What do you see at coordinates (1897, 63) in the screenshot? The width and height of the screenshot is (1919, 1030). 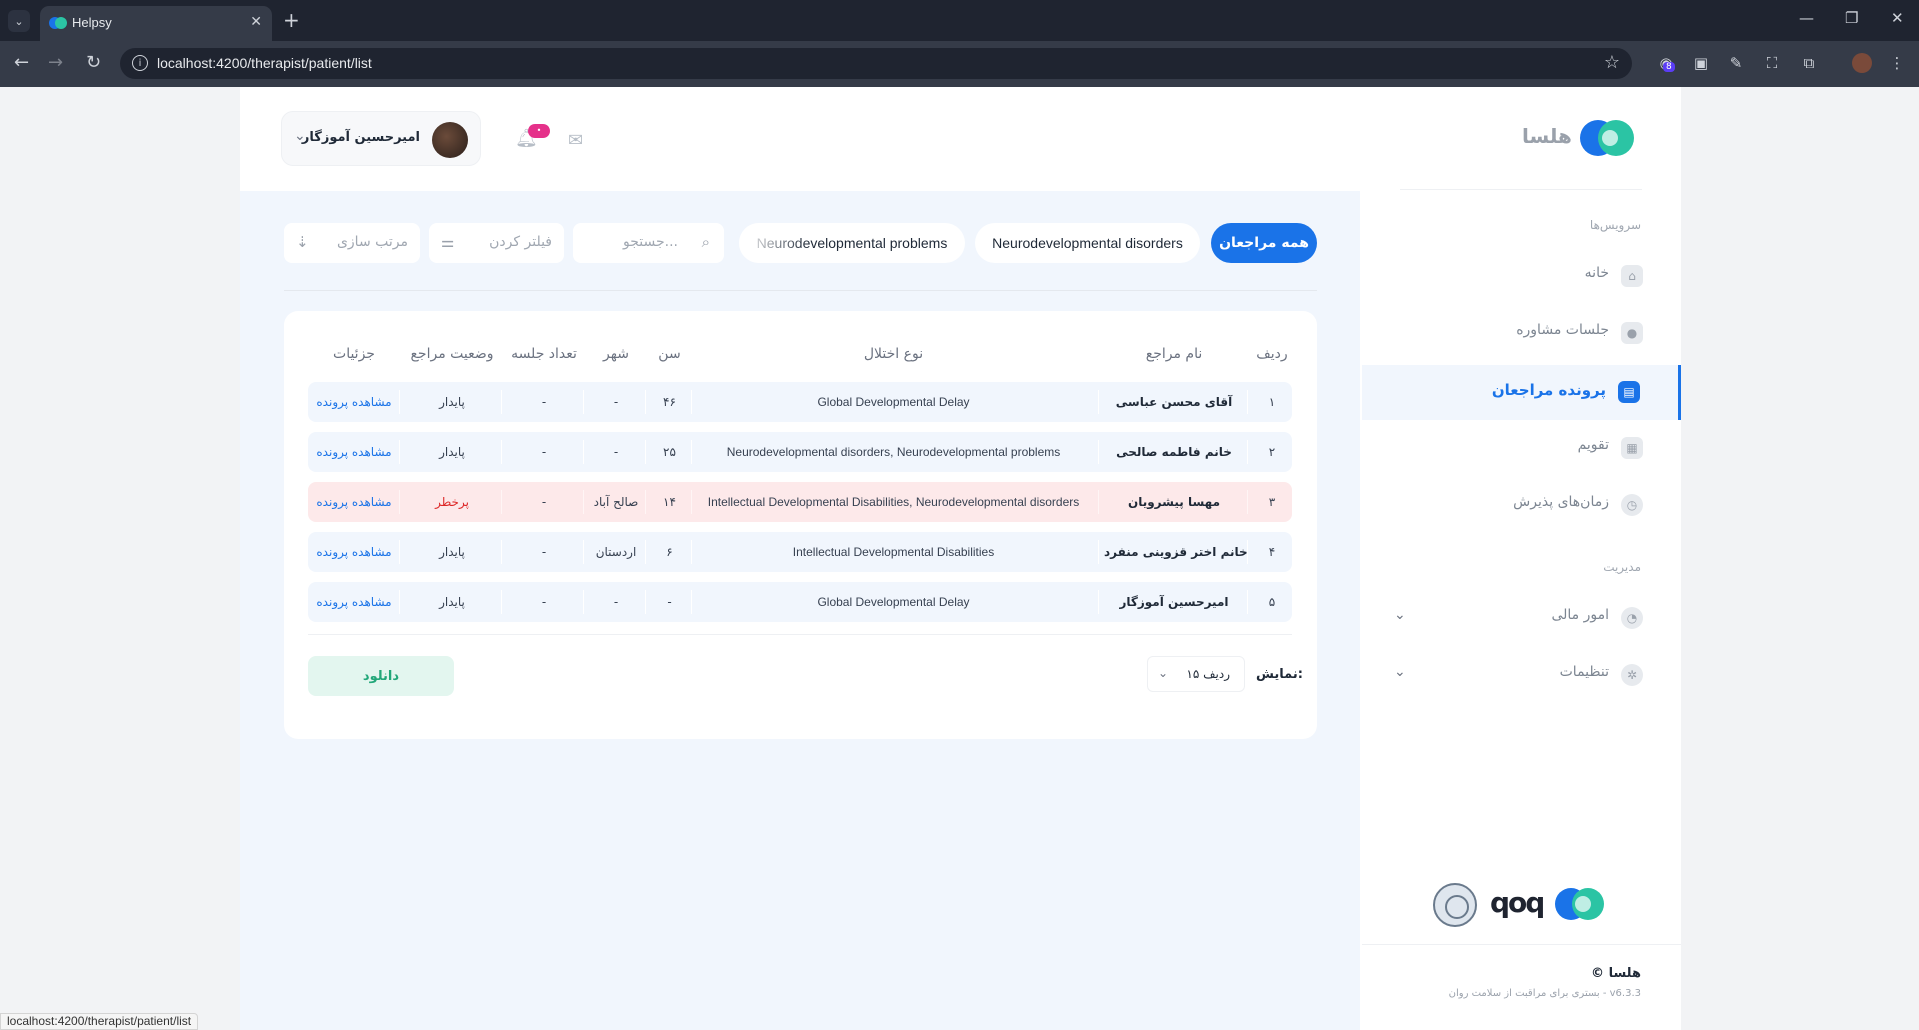 I see `browser-menu-icon: ⋮` at bounding box center [1897, 63].